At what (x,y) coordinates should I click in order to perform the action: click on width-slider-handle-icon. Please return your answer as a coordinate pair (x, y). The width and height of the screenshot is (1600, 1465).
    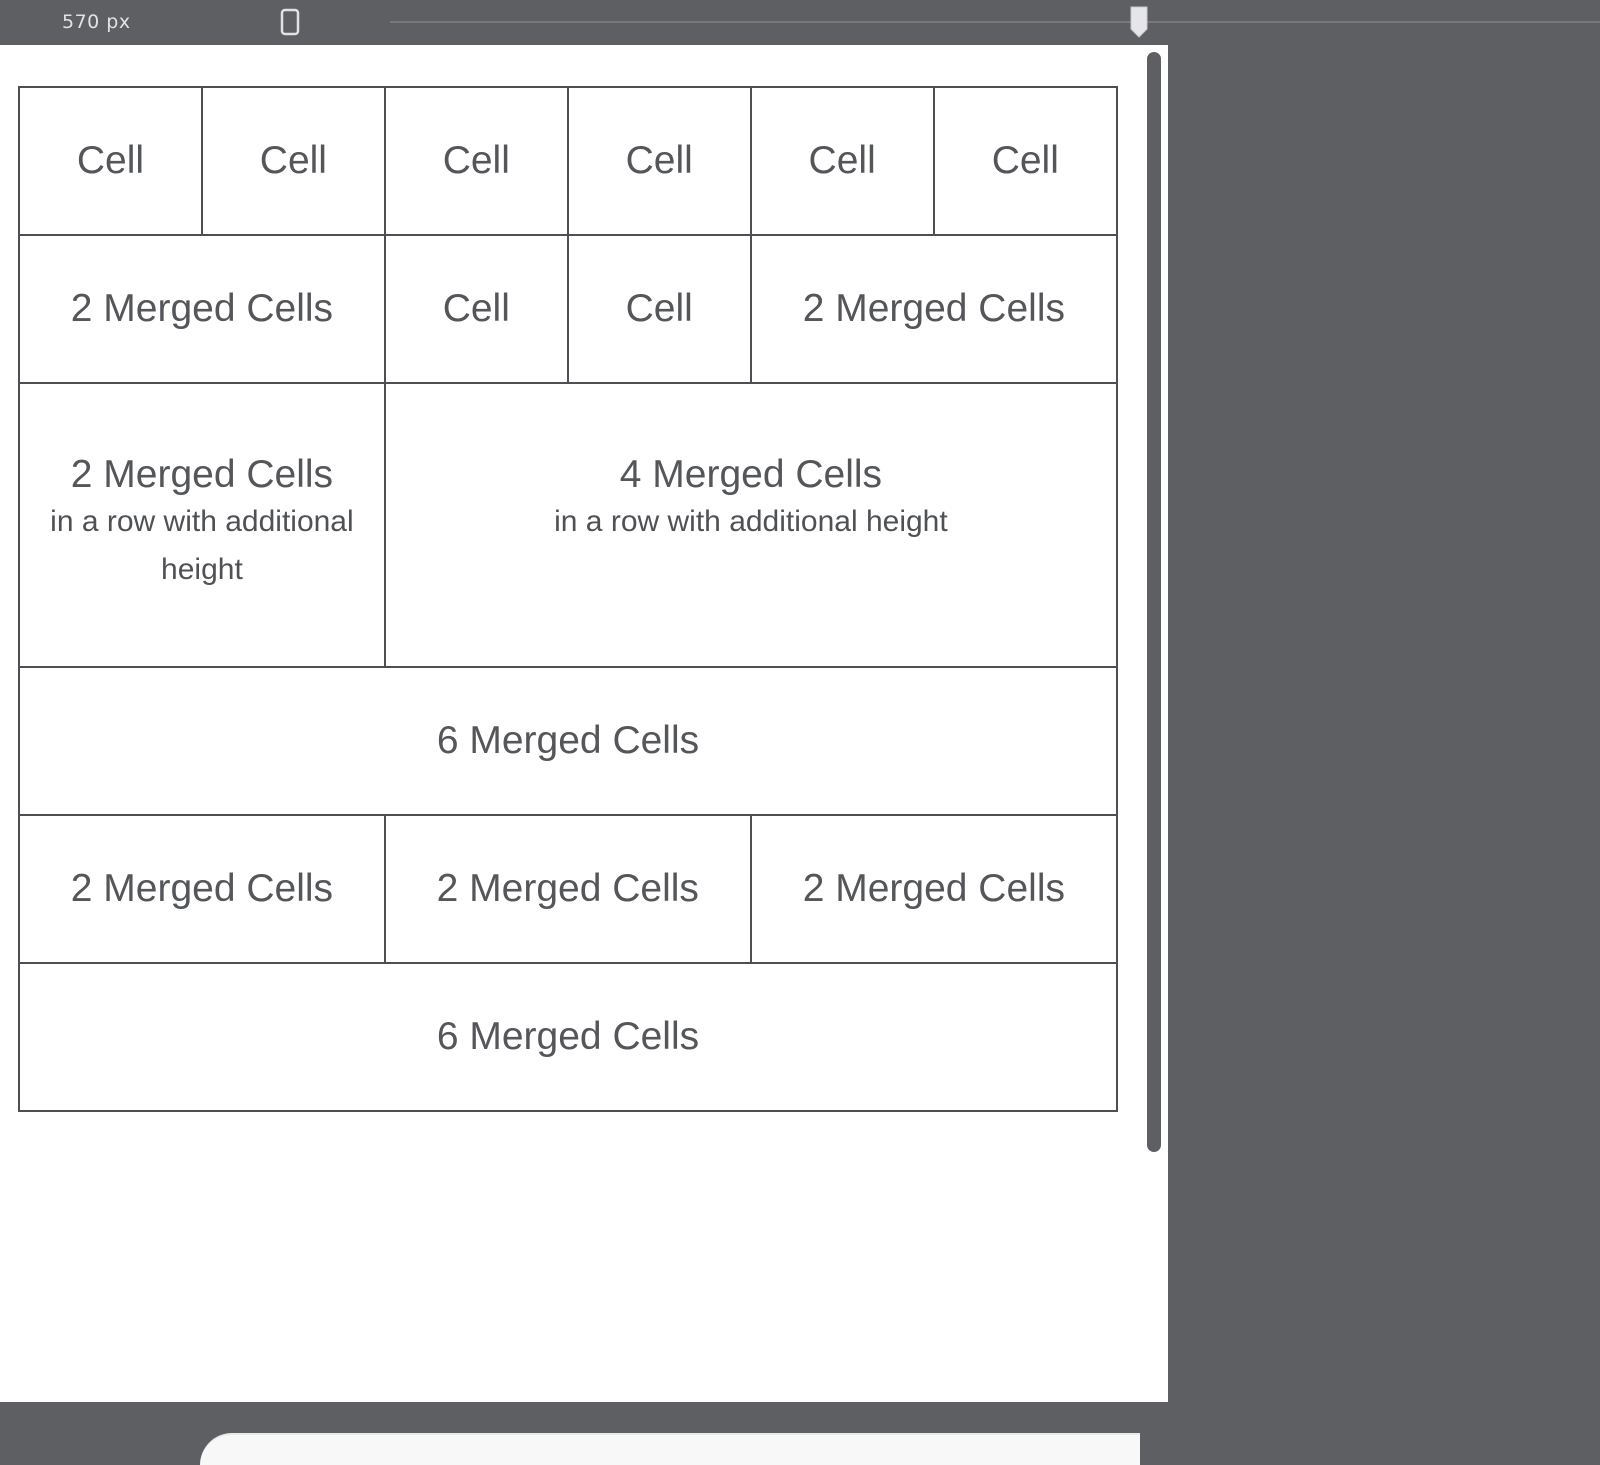
    Looking at the image, I should click on (1139, 22).